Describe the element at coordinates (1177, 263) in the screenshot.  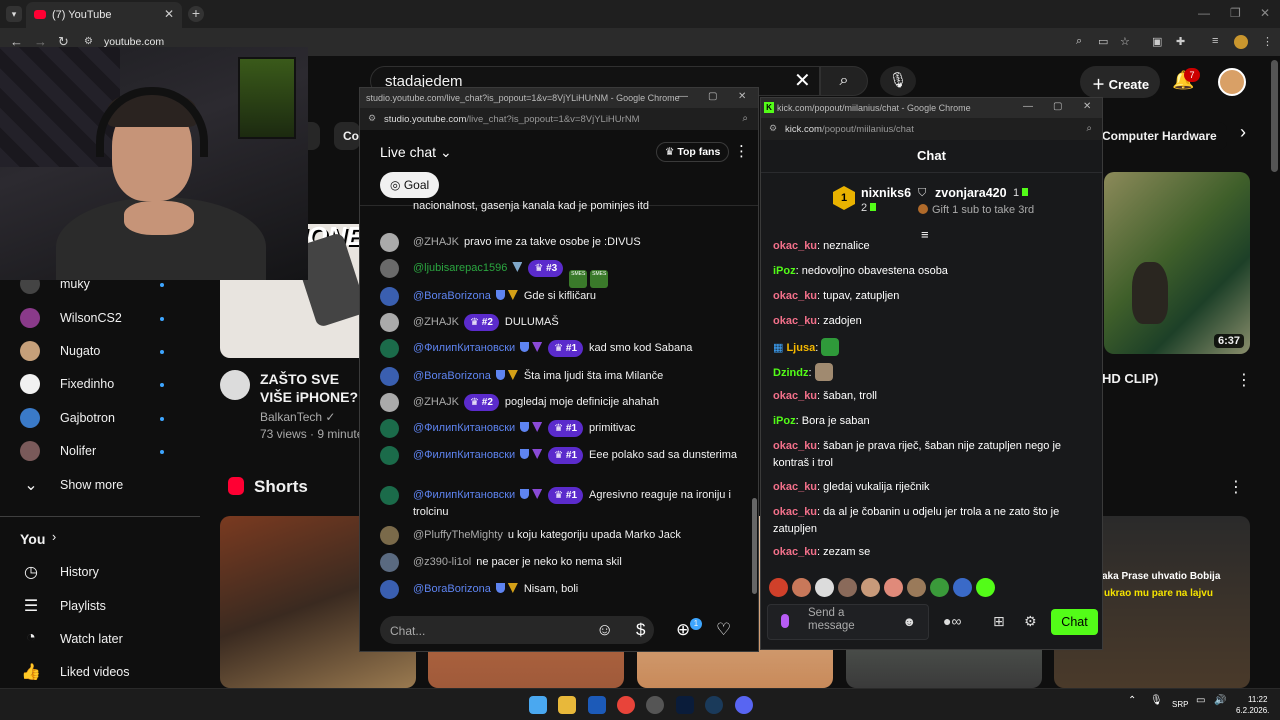
I see `video-thumbnail-right: 6:37` at that location.